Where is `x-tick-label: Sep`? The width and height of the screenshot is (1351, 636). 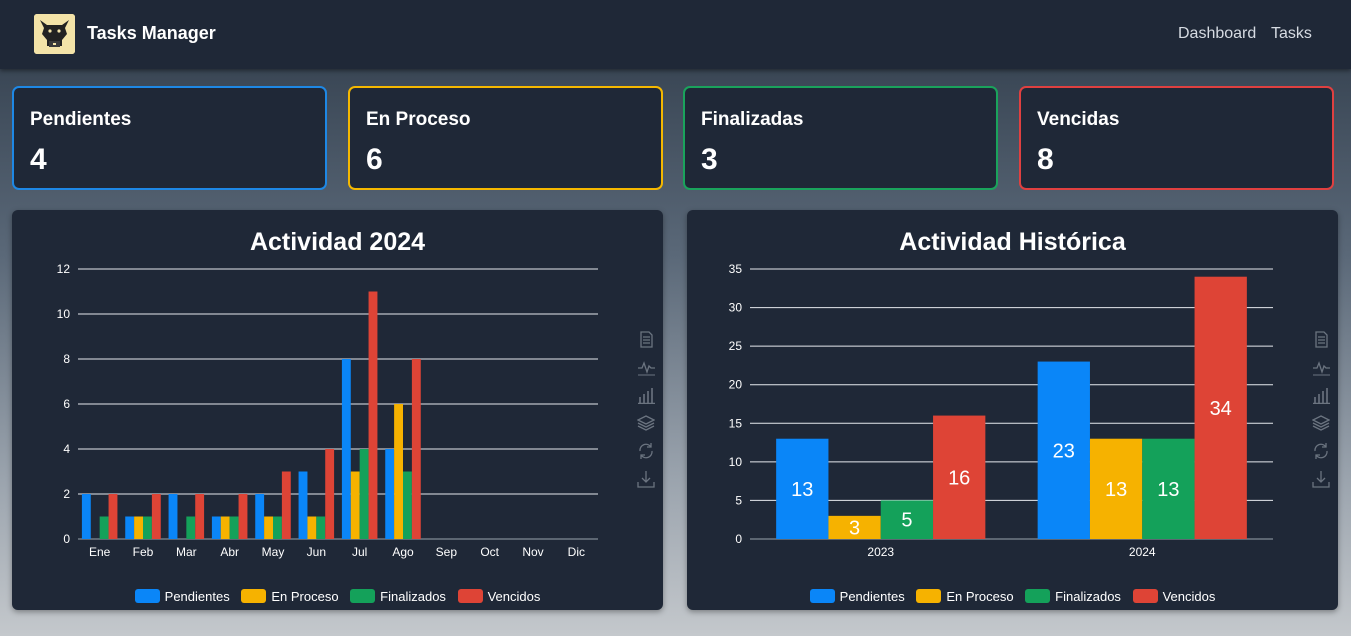 x-tick-label: Sep is located at coordinates (447, 552).